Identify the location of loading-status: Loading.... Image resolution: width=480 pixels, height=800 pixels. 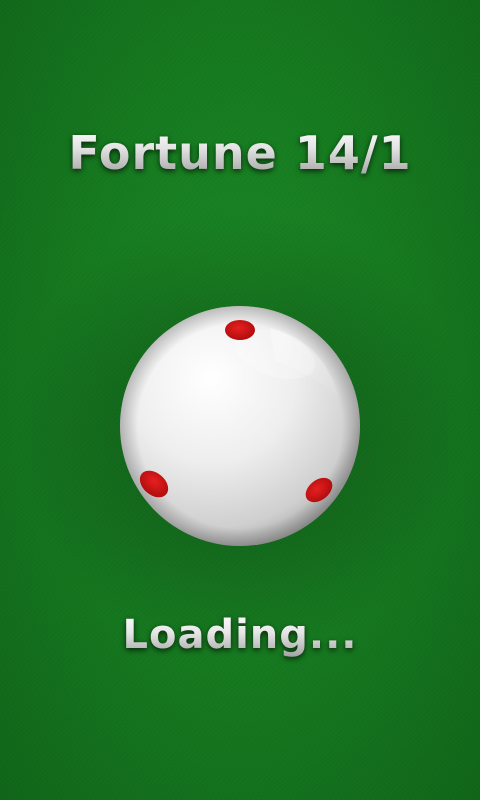
(240, 635).